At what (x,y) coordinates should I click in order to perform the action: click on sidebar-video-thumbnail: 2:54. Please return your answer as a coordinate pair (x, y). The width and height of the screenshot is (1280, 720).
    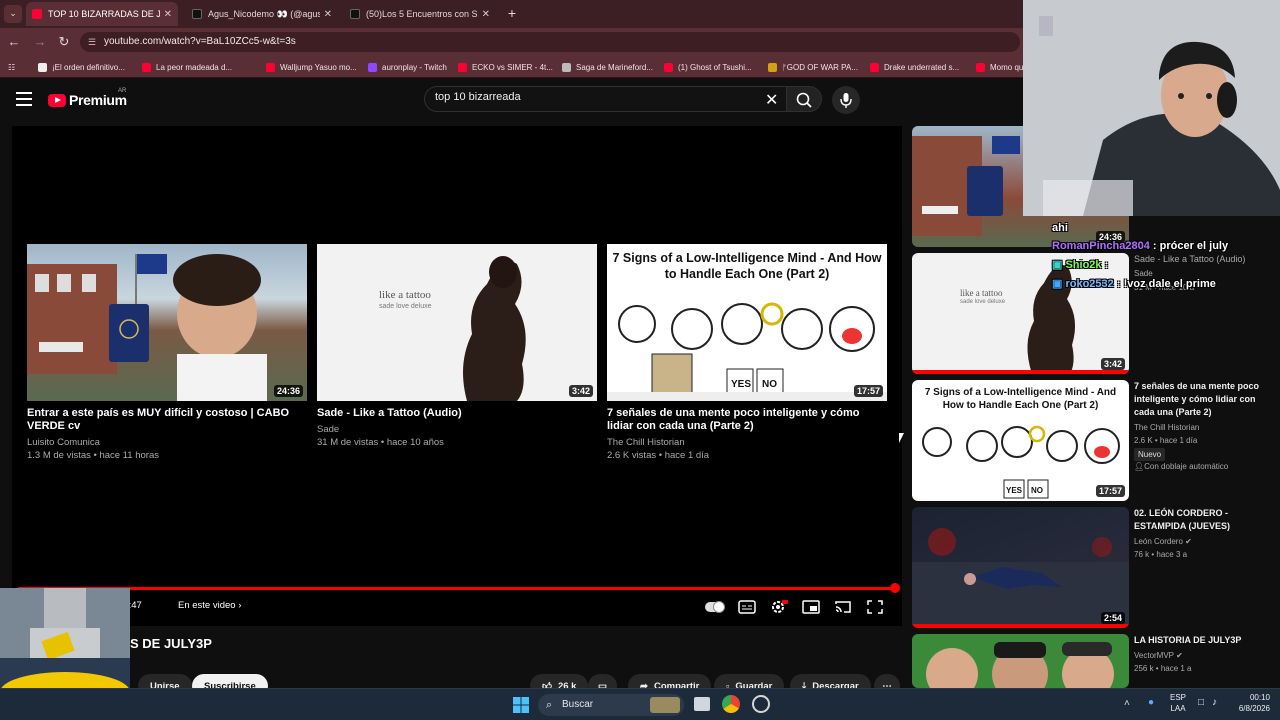
    Looking at the image, I should click on (1020, 567).